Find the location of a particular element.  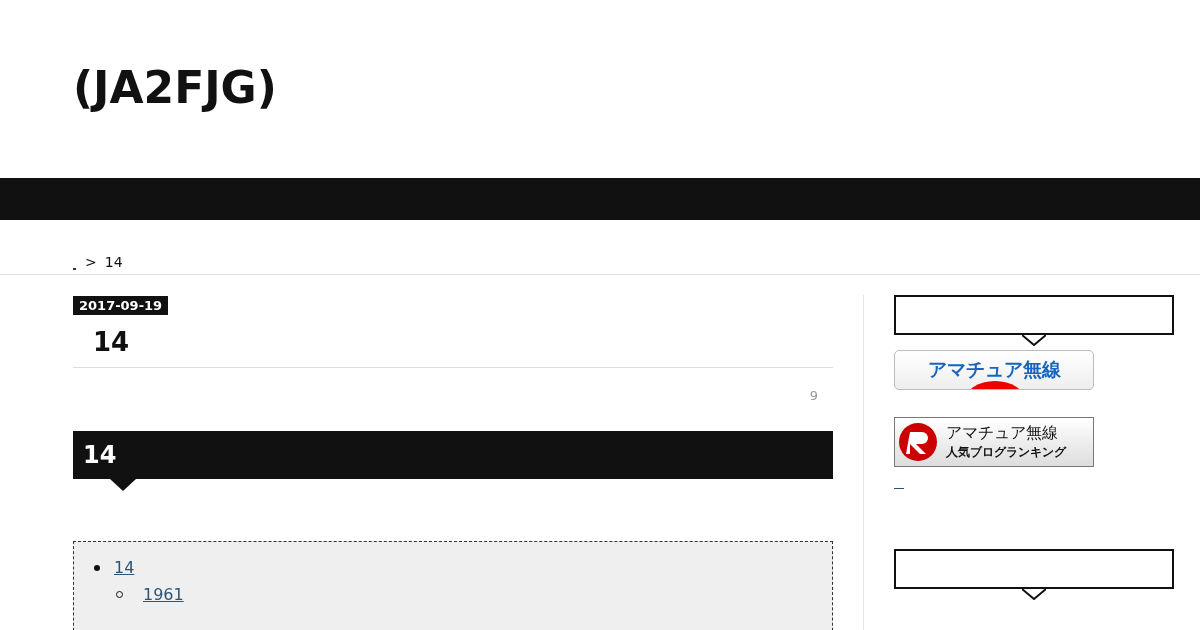

ball-logo-icon is located at coordinates (918, 442).